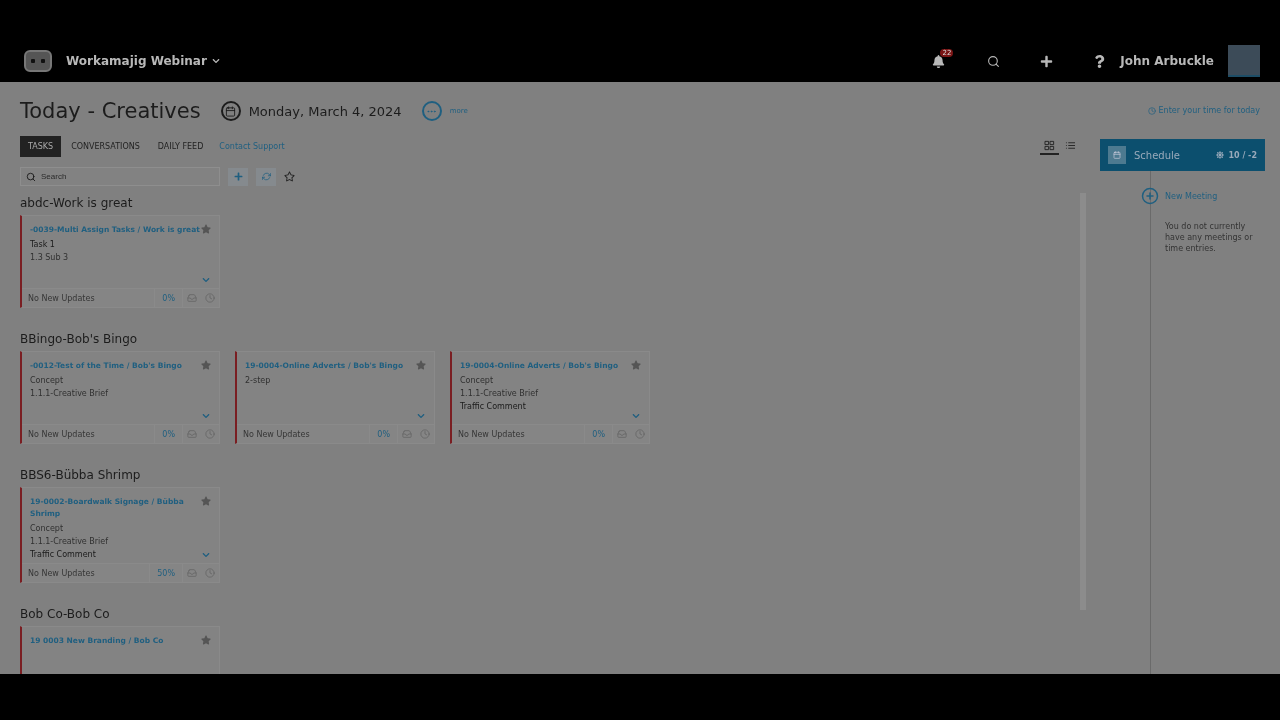 Image resolution: width=1280 pixels, height=720 pixels. What do you see at coordinates (180, 146) in the screenshot?
I see `tab: DAILY FEED` at bounding box center [180, 146].